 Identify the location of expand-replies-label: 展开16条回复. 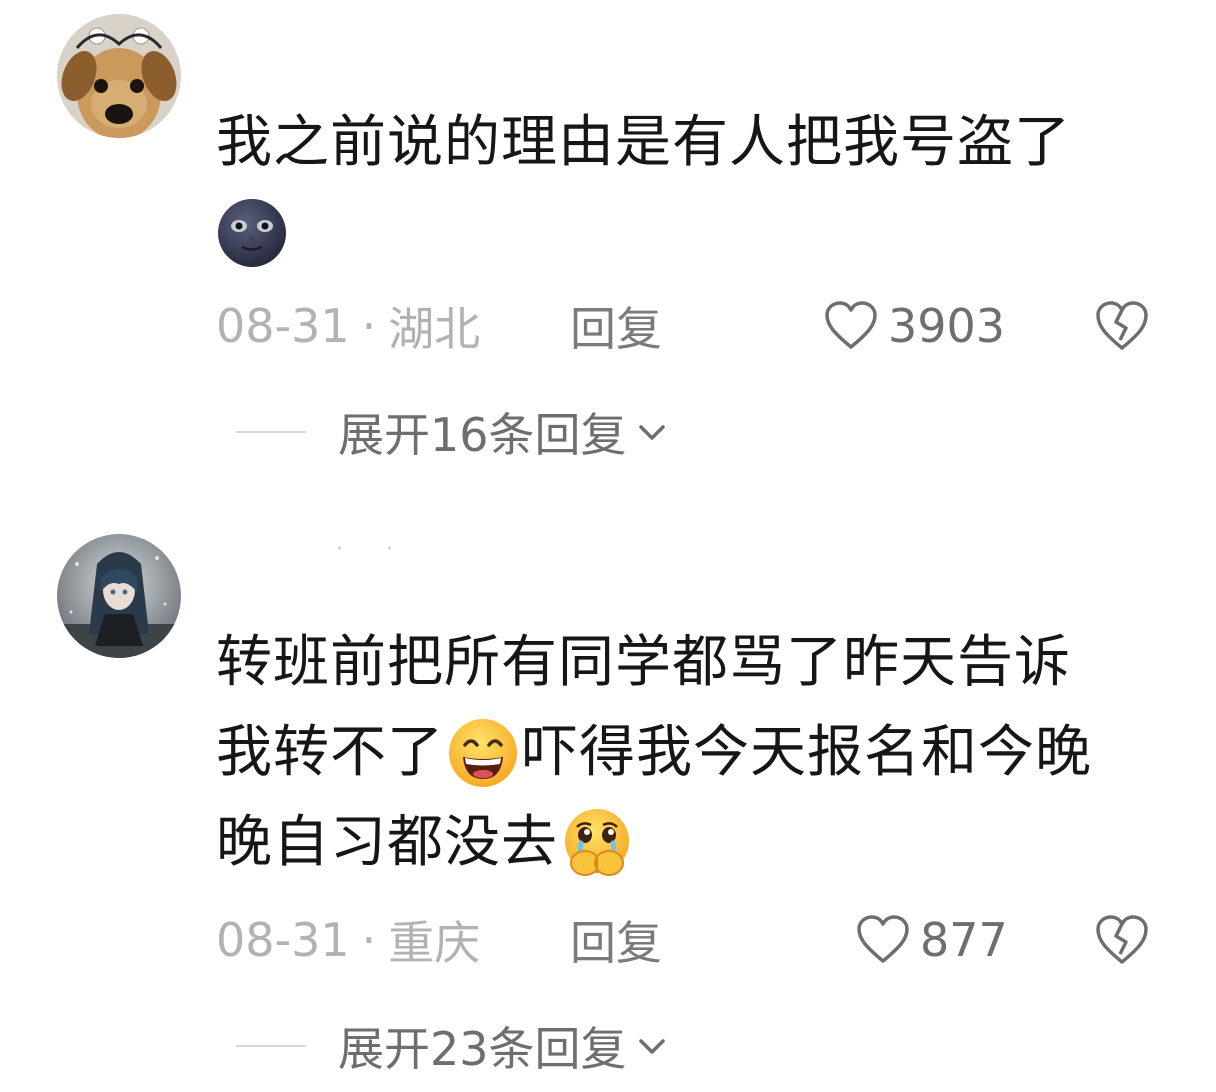
(482, 435).